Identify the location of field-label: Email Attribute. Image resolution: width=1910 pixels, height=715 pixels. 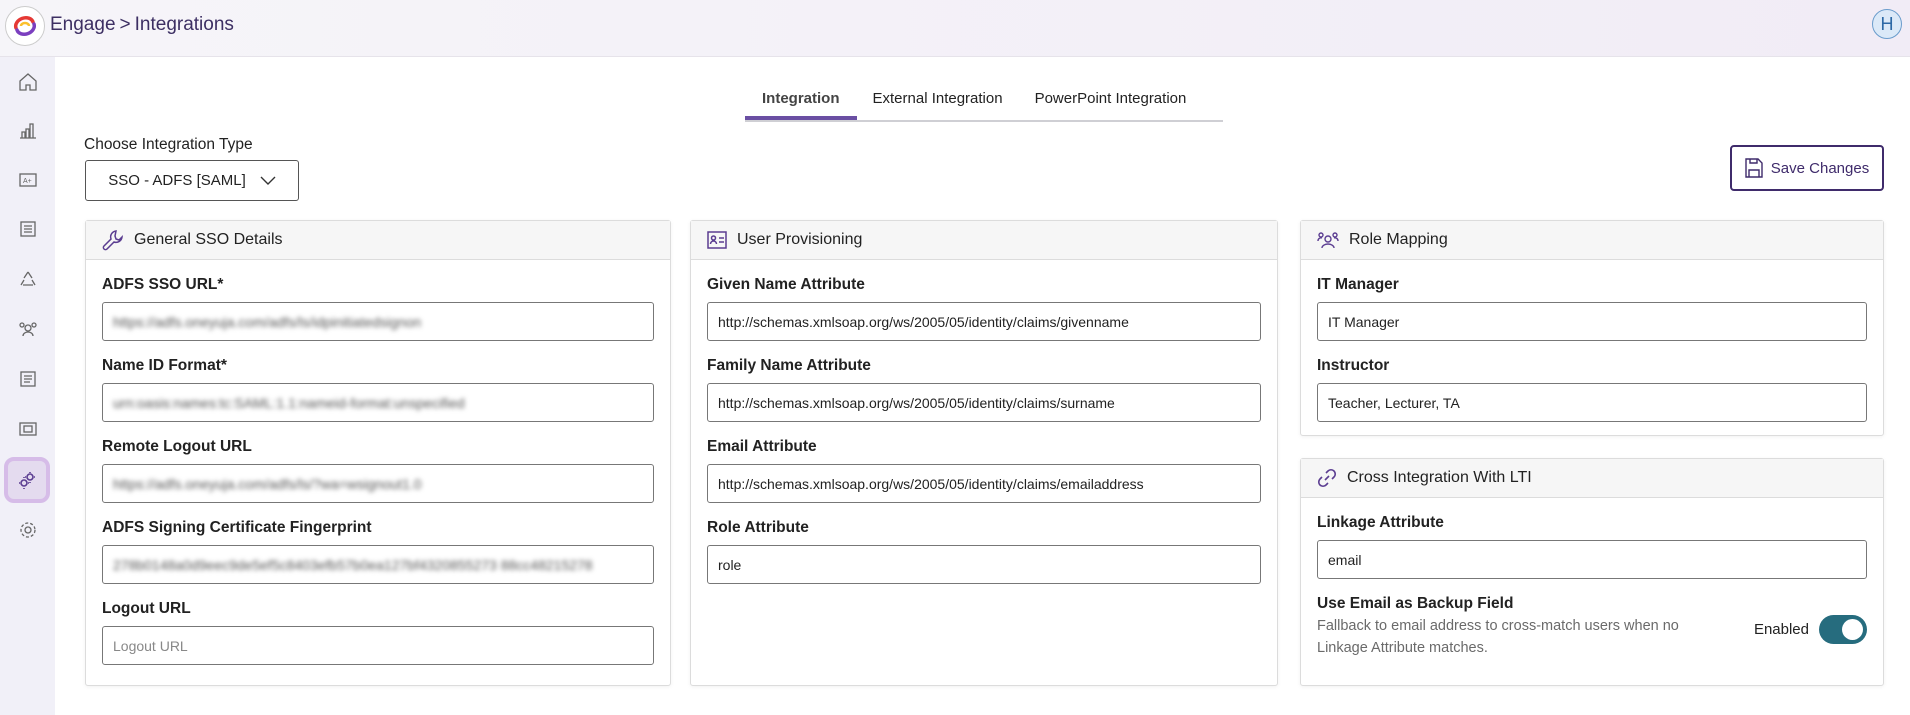
(762, 446).